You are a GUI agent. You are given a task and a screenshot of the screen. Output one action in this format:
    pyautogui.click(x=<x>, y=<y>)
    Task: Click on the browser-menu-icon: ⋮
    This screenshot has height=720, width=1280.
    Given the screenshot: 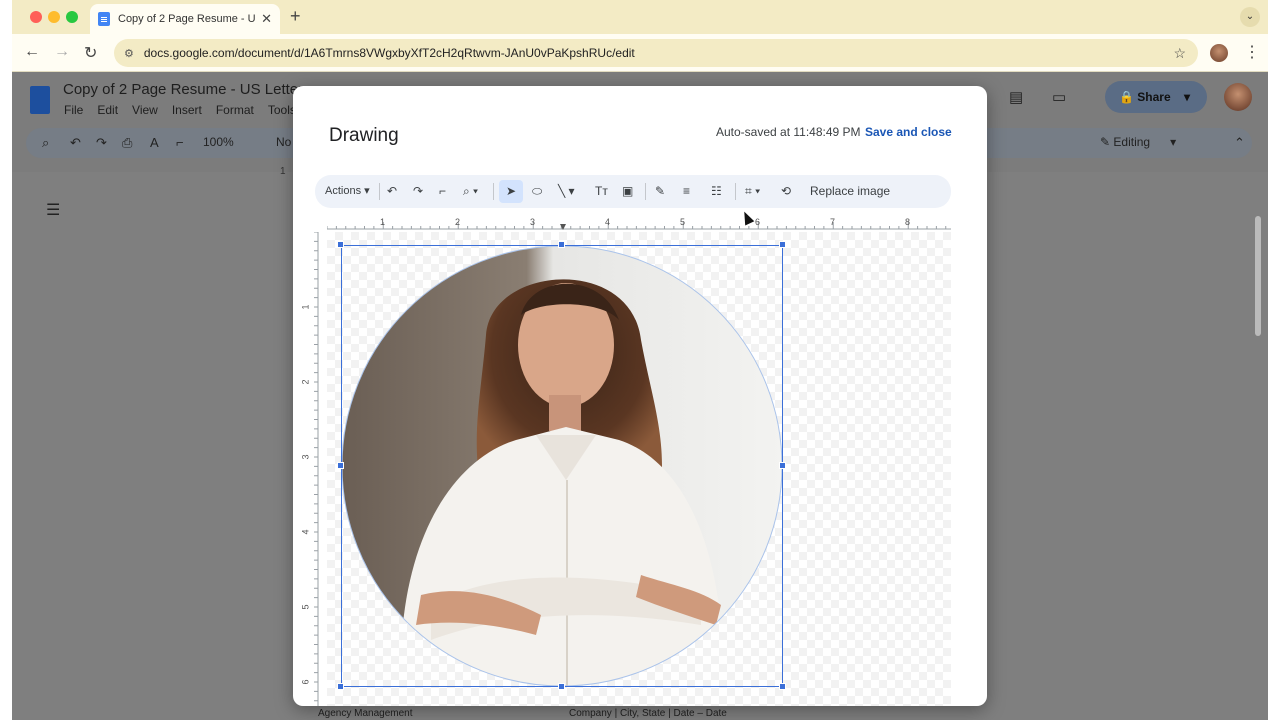 What is the action you would take?
    pyautogui.click(x=1252, y=52)
    